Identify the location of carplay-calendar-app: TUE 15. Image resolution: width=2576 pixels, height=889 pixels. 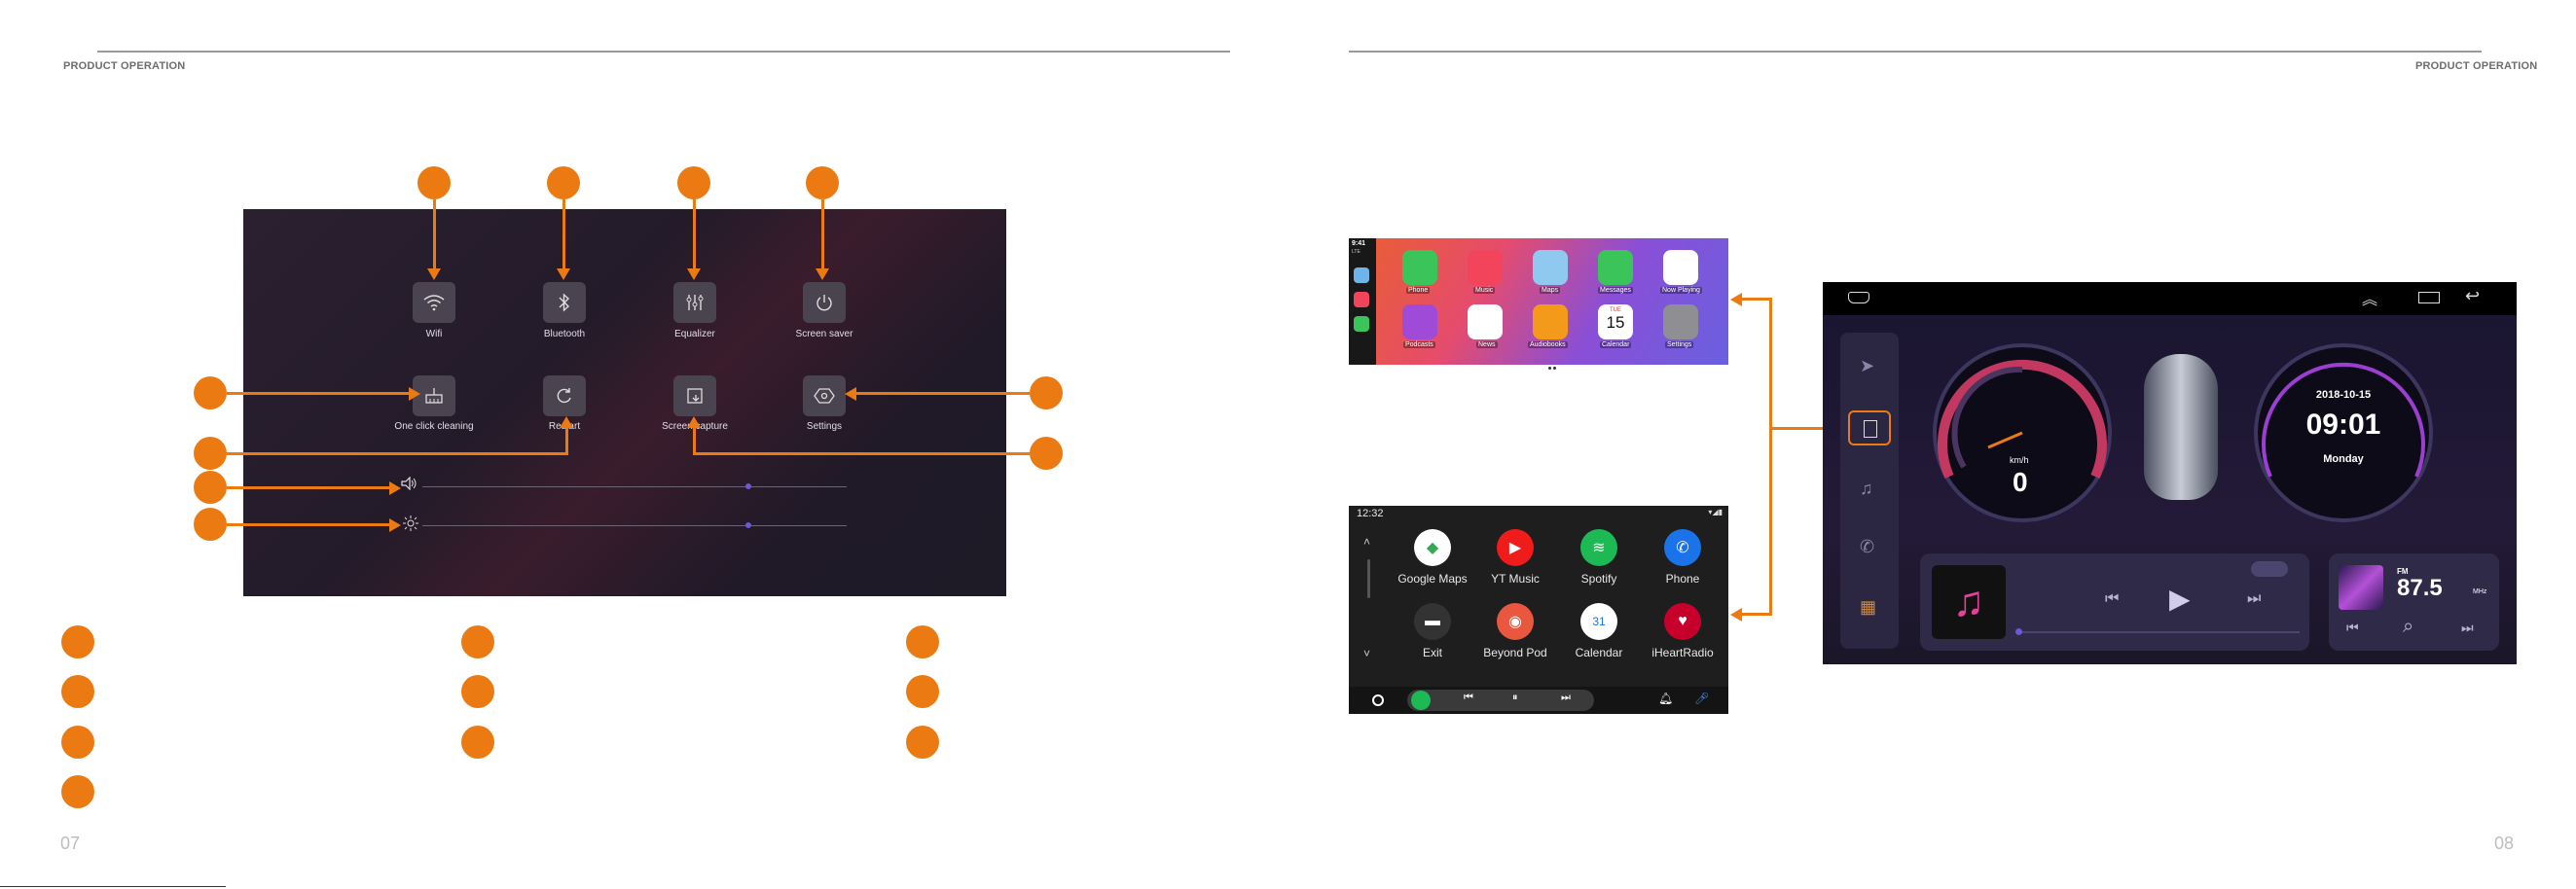
(1615, 321).